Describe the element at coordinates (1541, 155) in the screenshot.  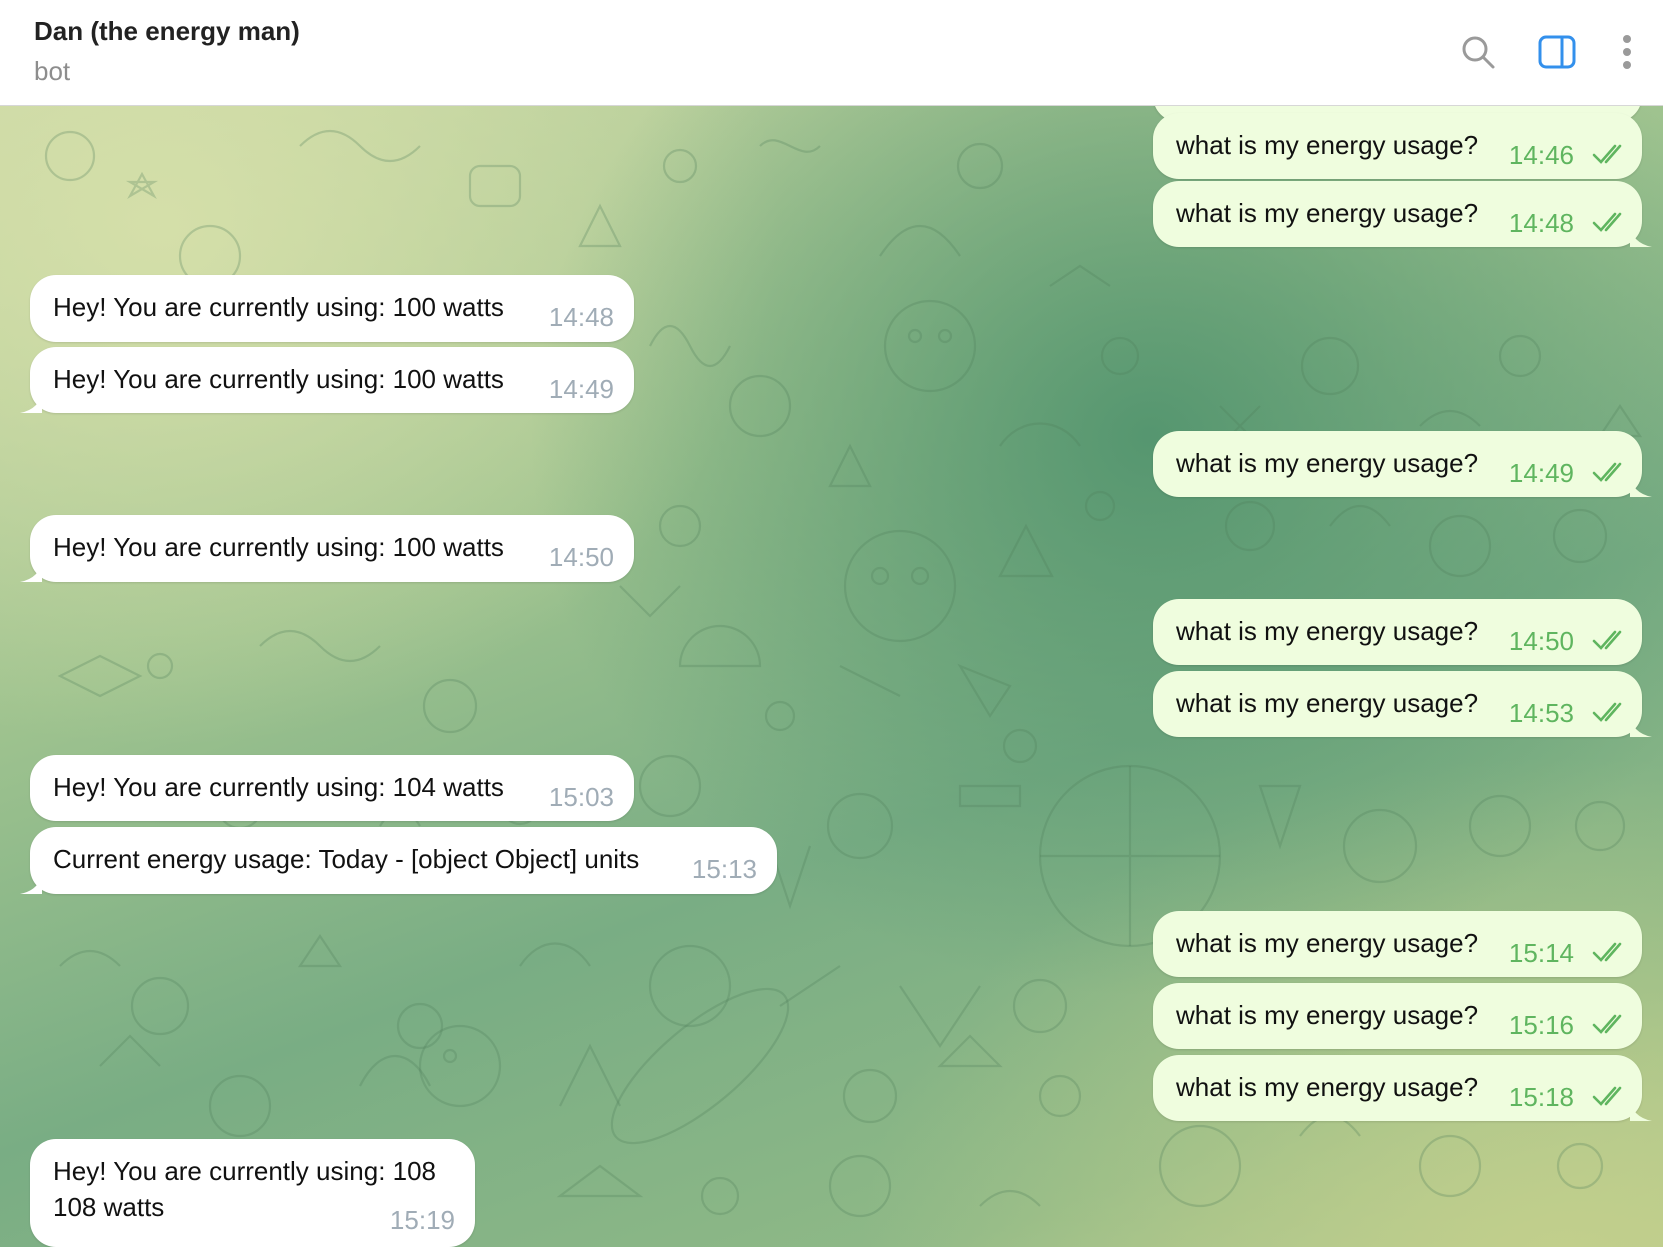
I see `message-time: 14:46` at that location.